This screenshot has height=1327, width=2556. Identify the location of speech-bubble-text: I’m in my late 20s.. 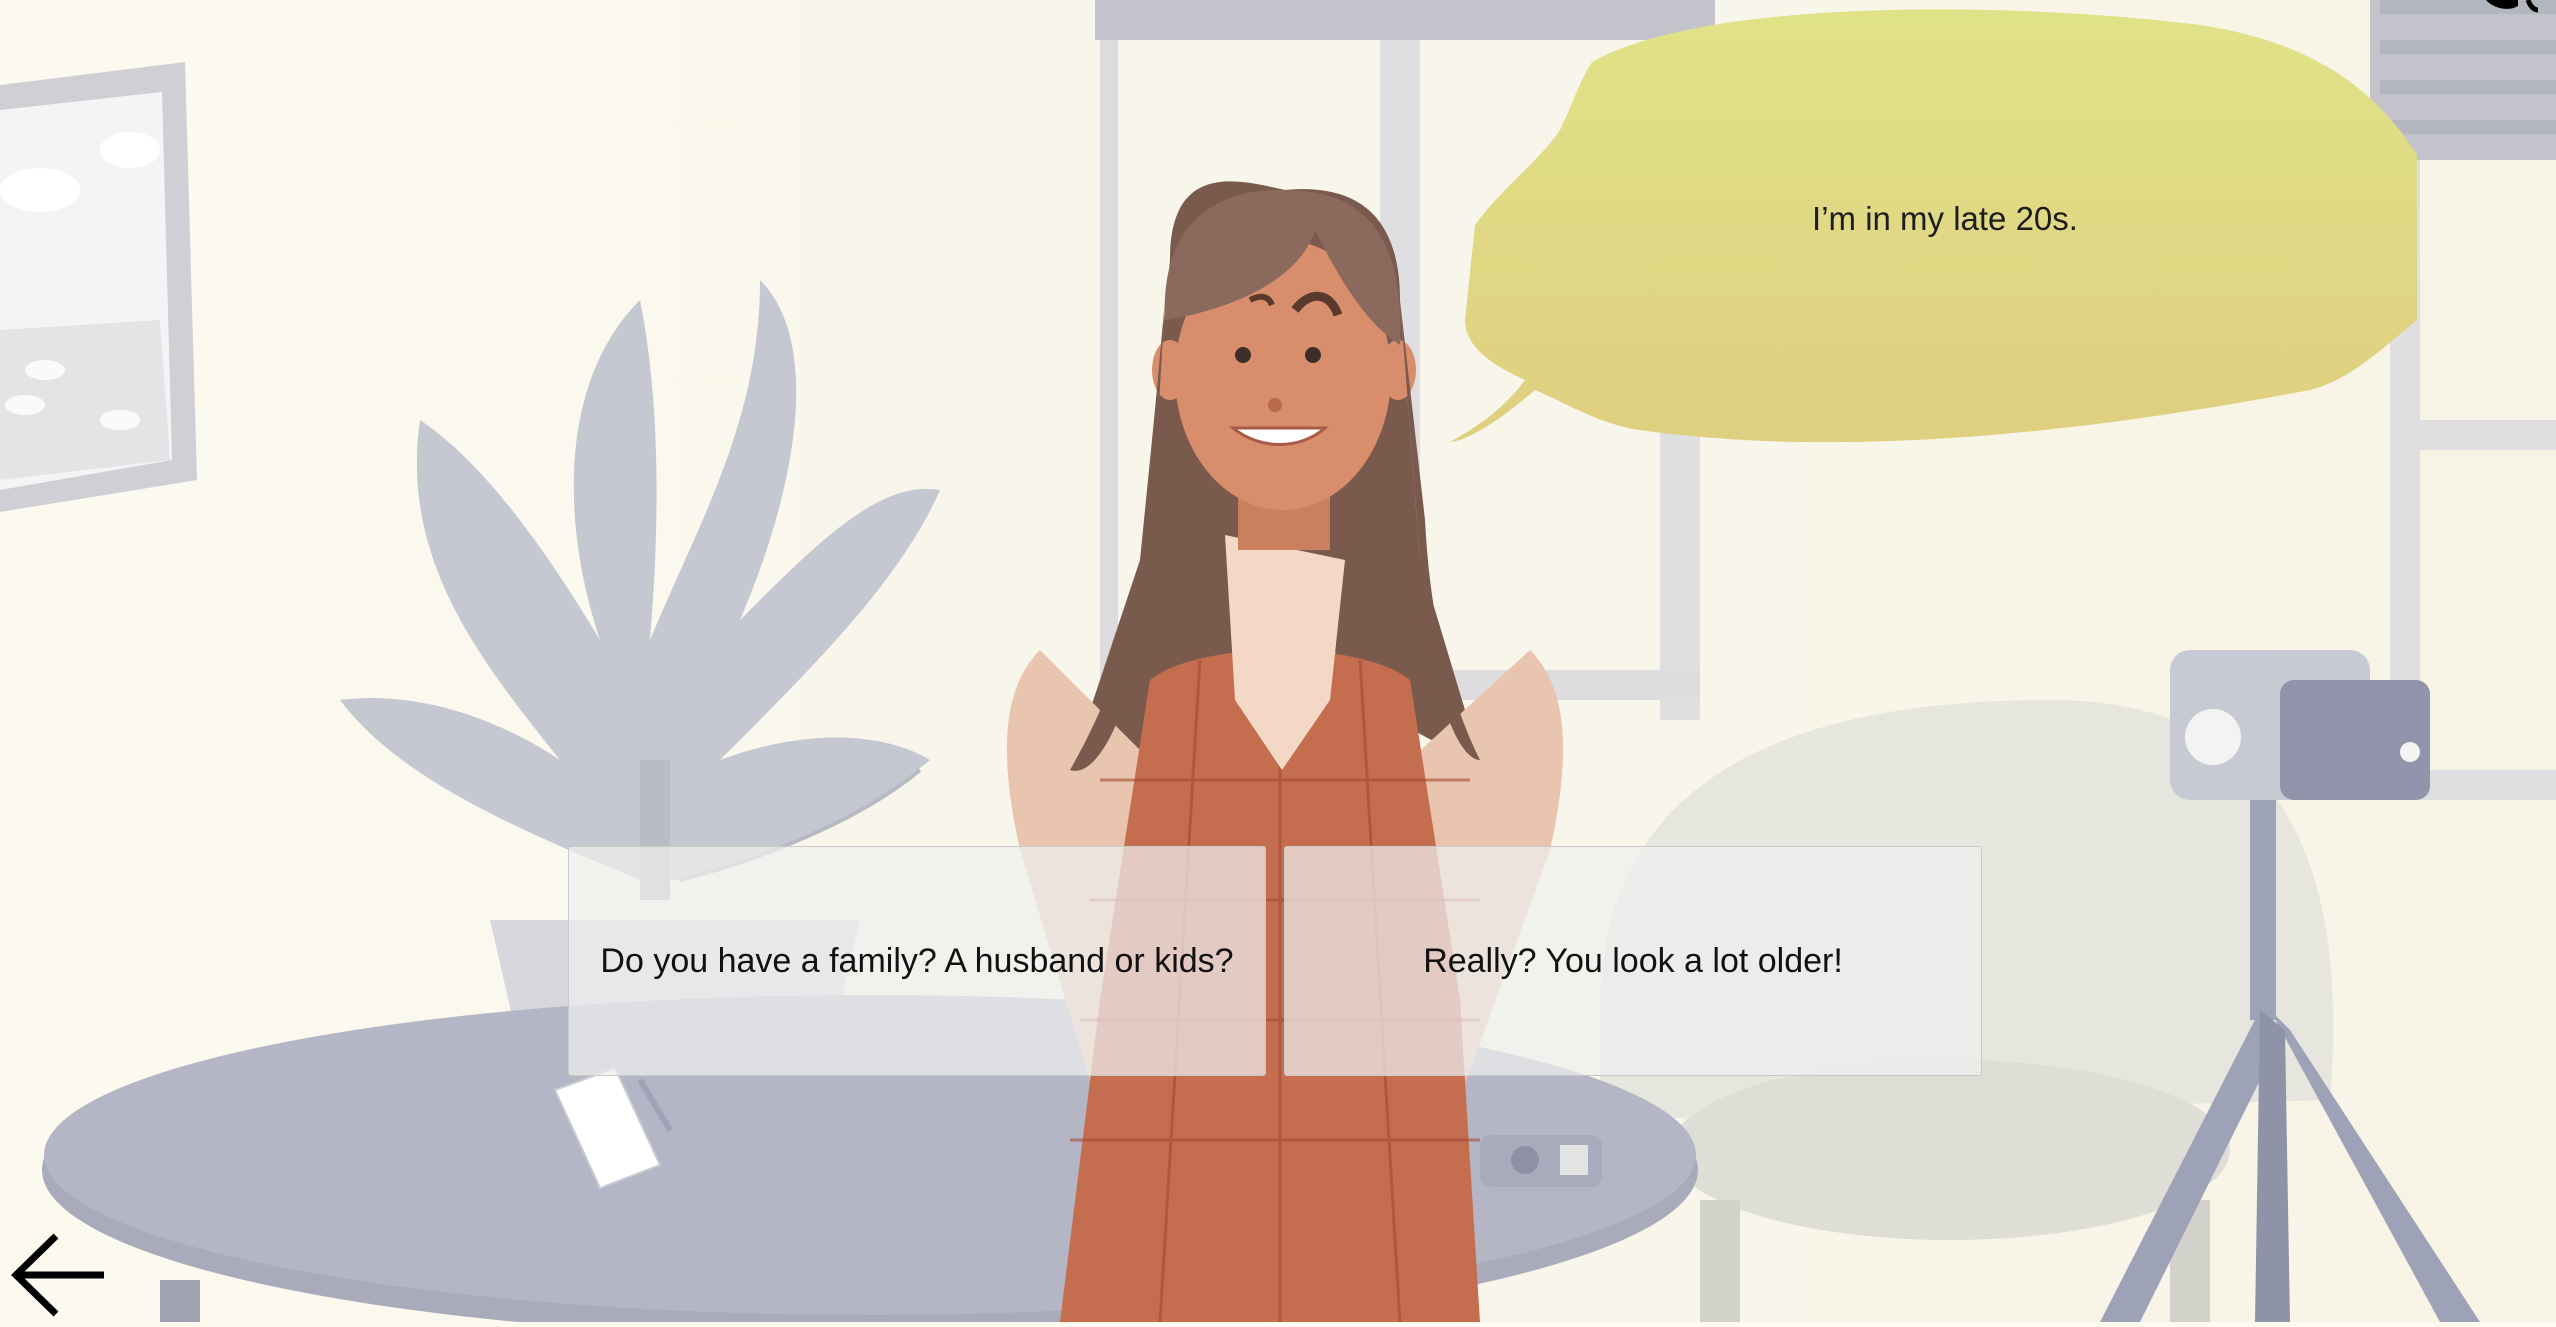
(1945, 218).